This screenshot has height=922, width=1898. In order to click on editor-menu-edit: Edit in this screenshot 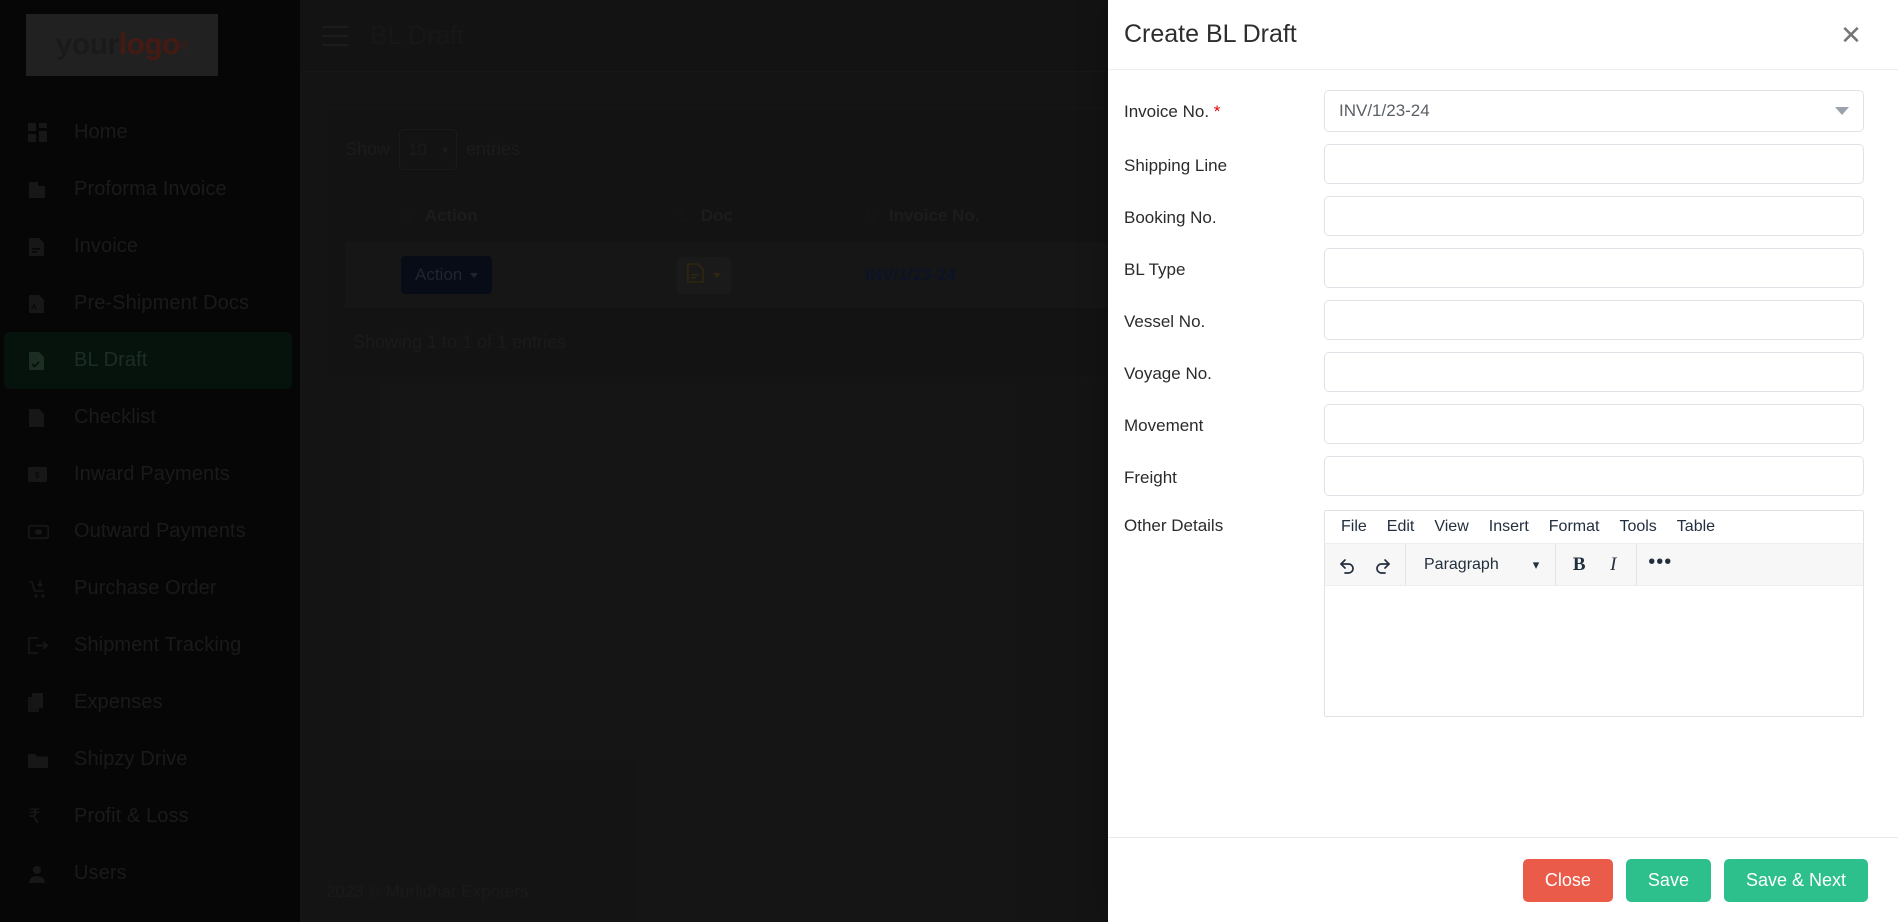, I will do `click(1401, 527)`.